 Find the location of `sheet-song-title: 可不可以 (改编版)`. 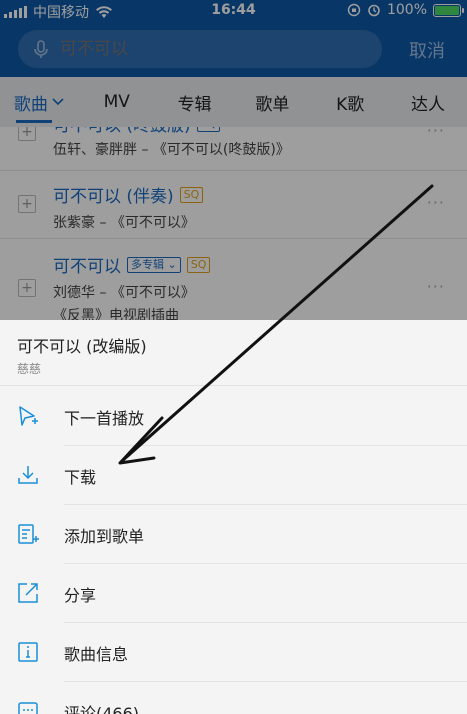

sheet-song-title: 可不可以 (改编版) is located at coordinates (82, 346).